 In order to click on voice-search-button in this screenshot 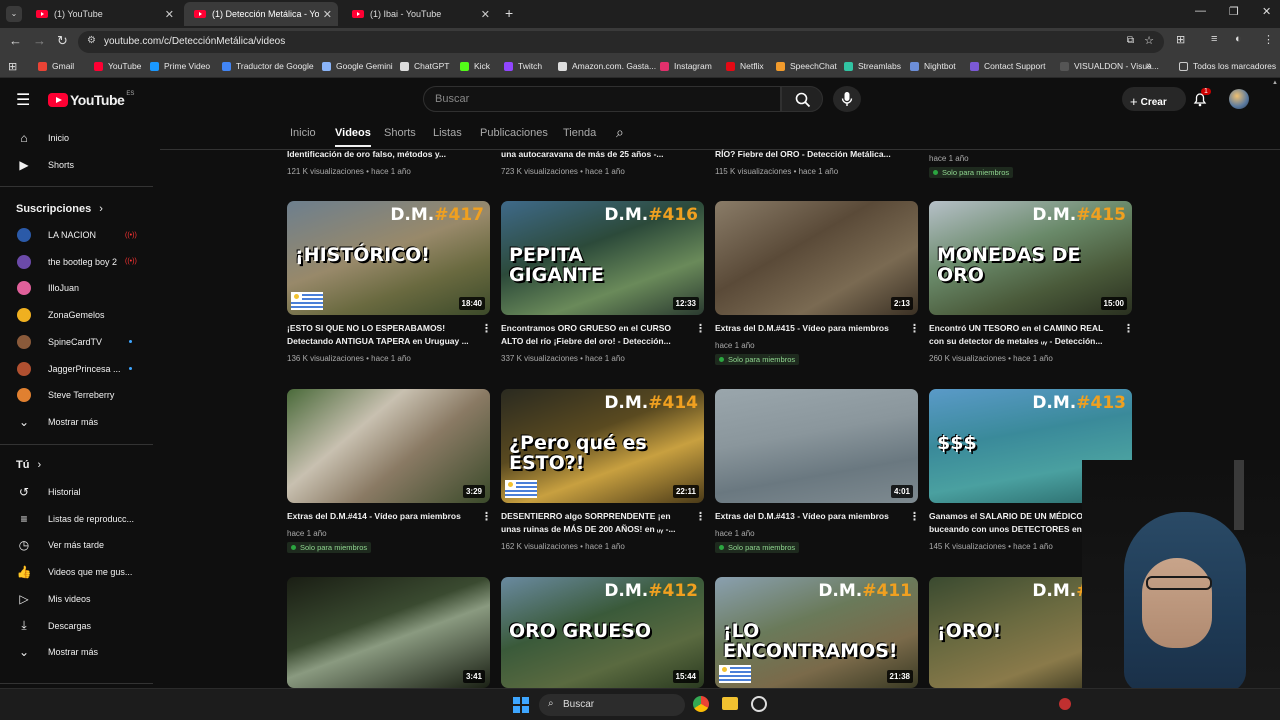, I will do `click(847, 99)`.